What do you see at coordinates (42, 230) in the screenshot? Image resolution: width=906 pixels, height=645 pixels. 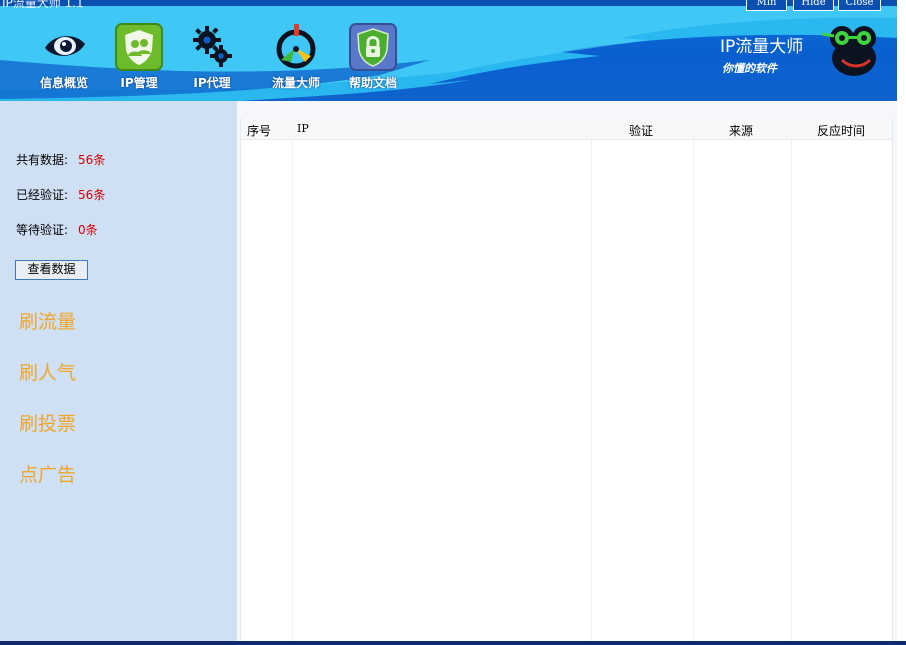 I see `stat-label: 等待验证:` at bounding box center [42, 230].